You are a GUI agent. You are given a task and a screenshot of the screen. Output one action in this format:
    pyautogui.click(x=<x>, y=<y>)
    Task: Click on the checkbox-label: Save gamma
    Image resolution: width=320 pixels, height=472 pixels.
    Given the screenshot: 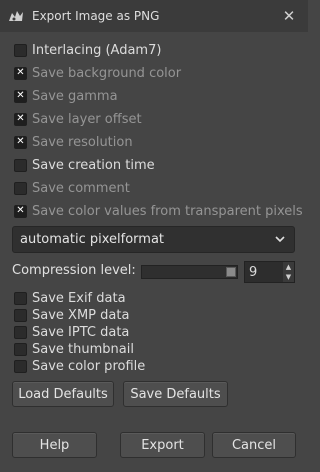 What is the action you would take?
    pyautogui.click(x=75, y=96)
    